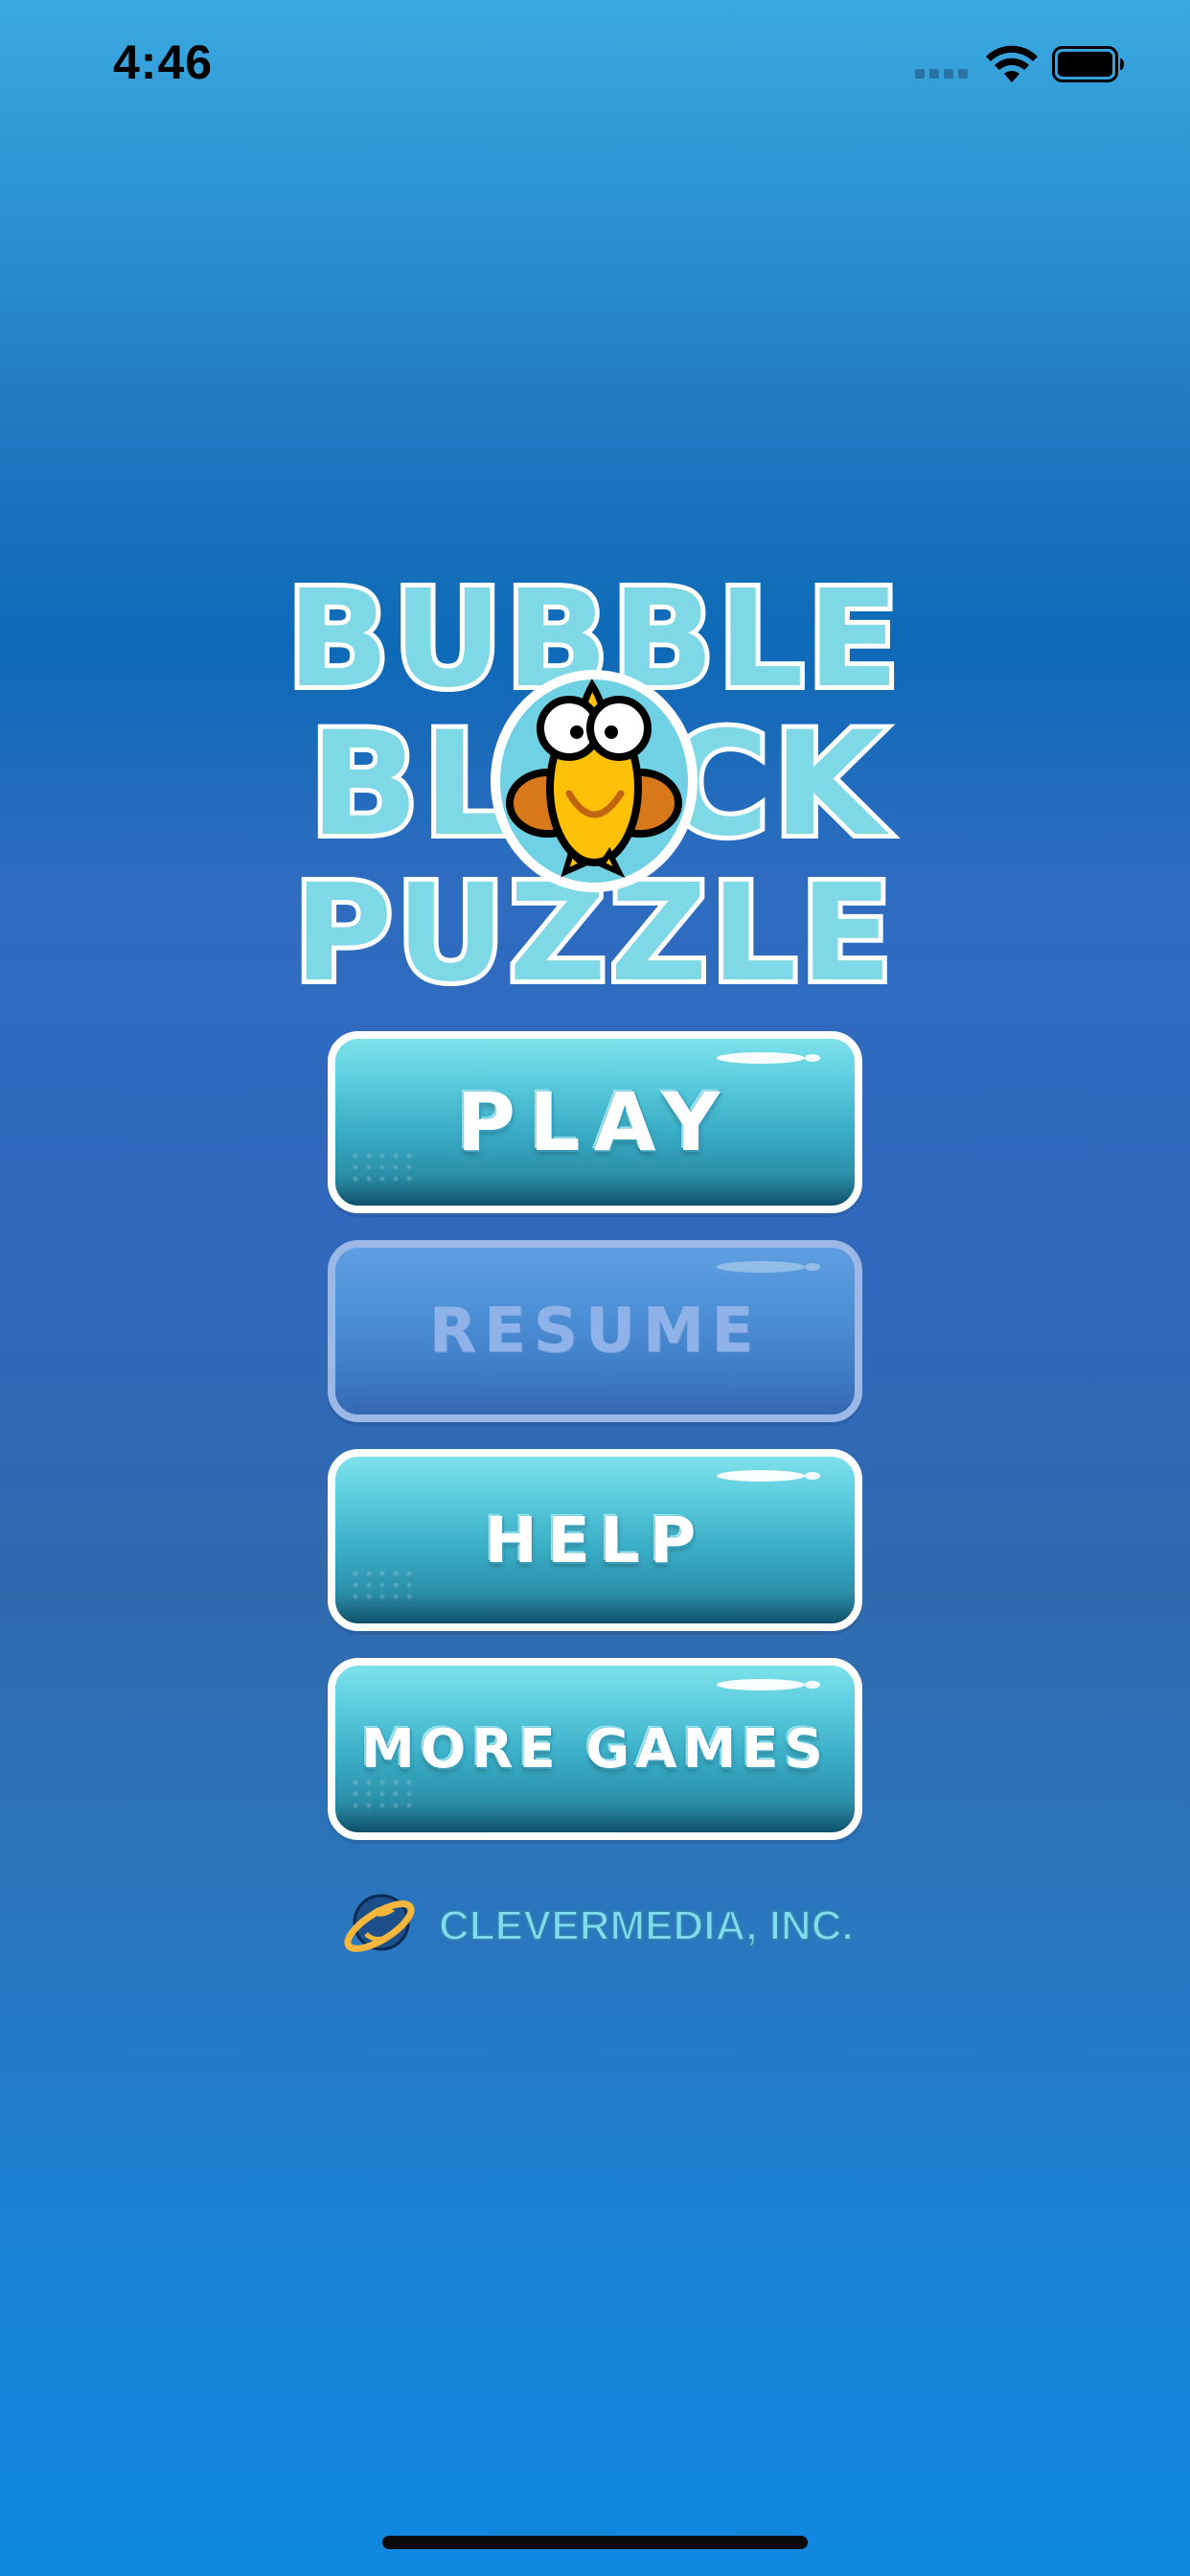  I want to click on cellular-signal-icon, so click(942, 74).